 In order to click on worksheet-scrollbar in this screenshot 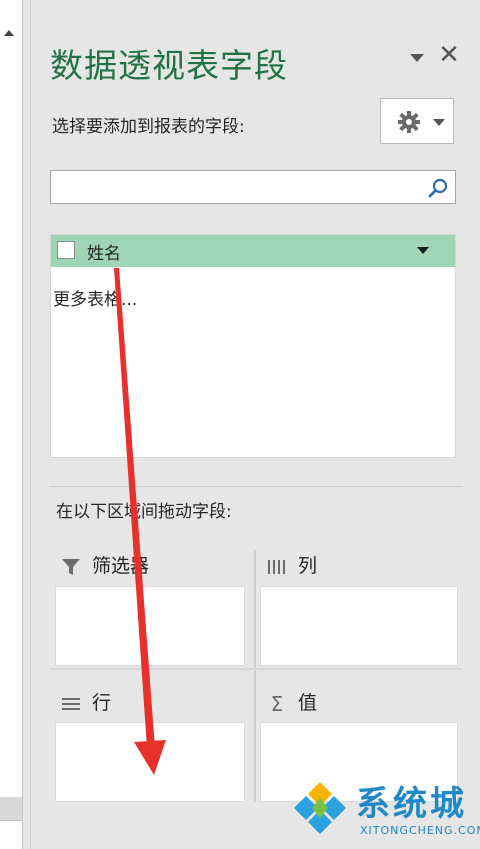, I will do `click(11, 424)`.